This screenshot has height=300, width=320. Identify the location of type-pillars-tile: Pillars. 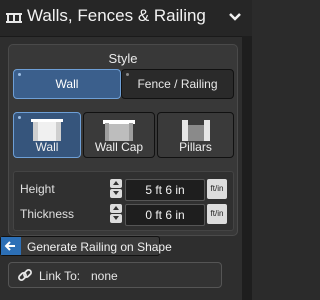
(195, 135).